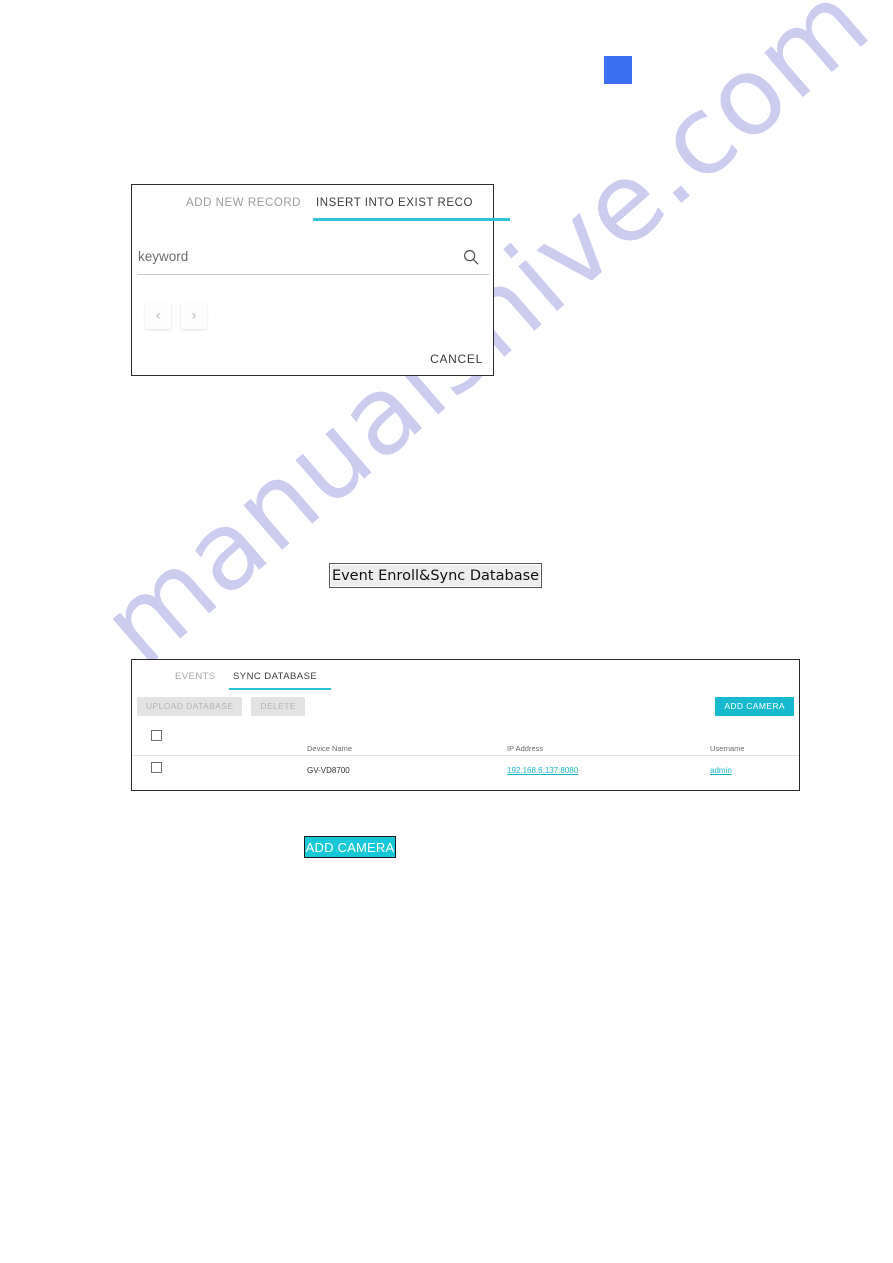  What do you see at coordinates (754, 706) in the screenshot?
I see `add-camera-button: ADD CAMERA` at bounding box center [754, 706].